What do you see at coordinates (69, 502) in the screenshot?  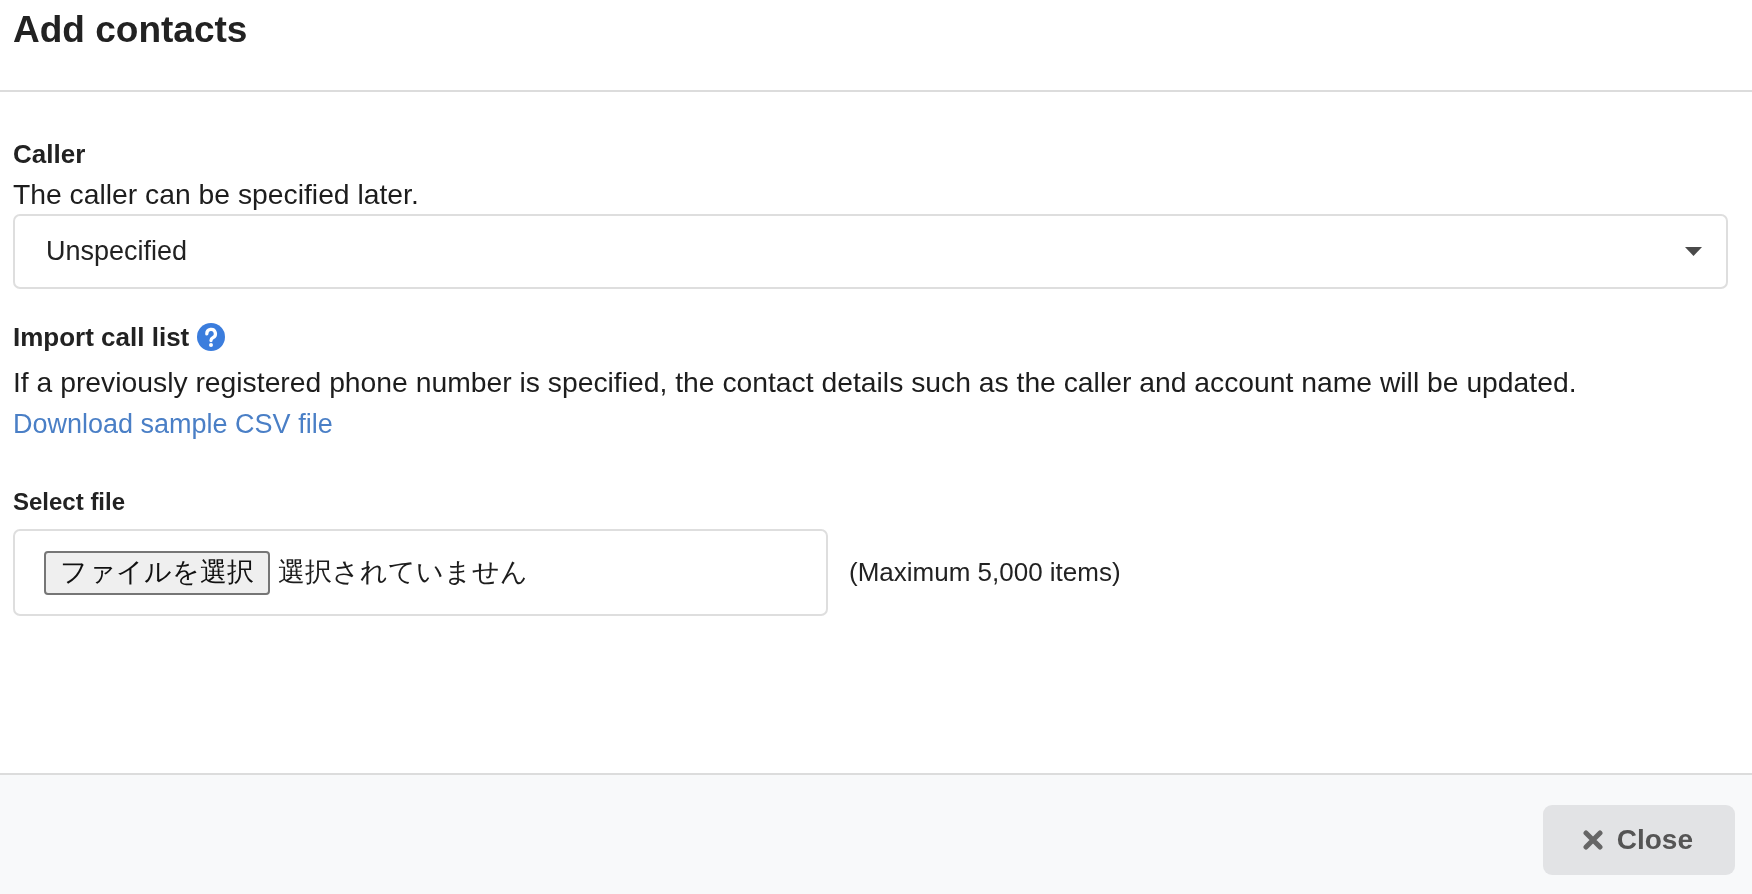 I see `field-label: Select file` at bounding box center [69, 502].